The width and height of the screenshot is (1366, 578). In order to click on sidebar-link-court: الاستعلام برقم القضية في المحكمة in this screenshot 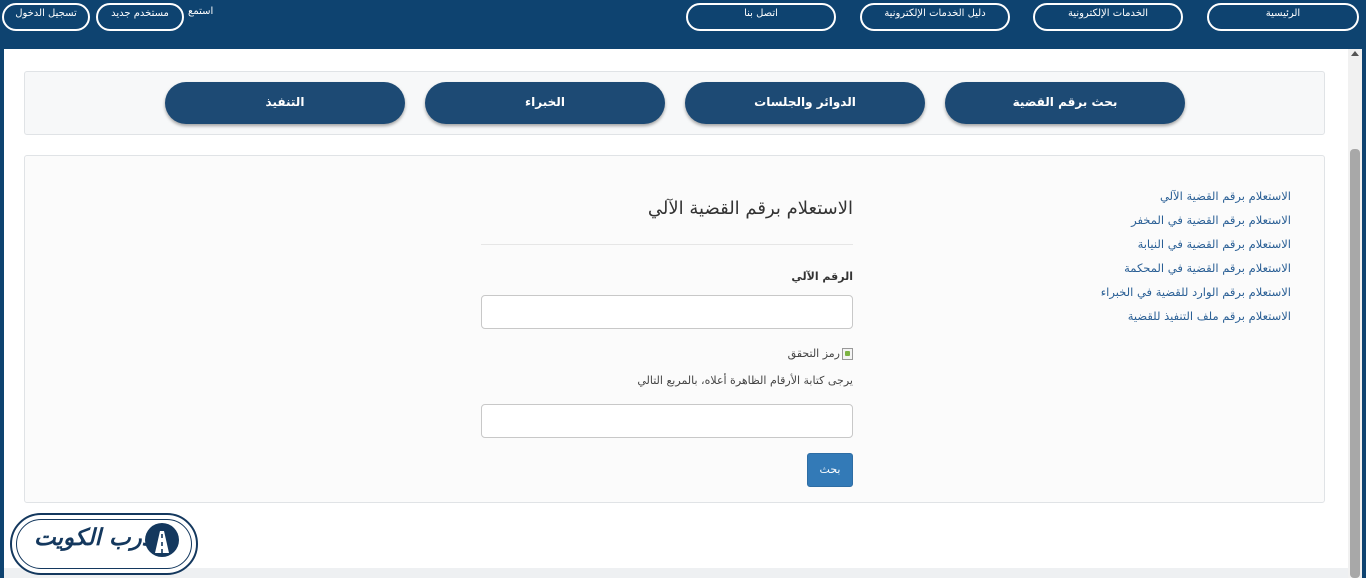, I will do `click(1207, 268)`.